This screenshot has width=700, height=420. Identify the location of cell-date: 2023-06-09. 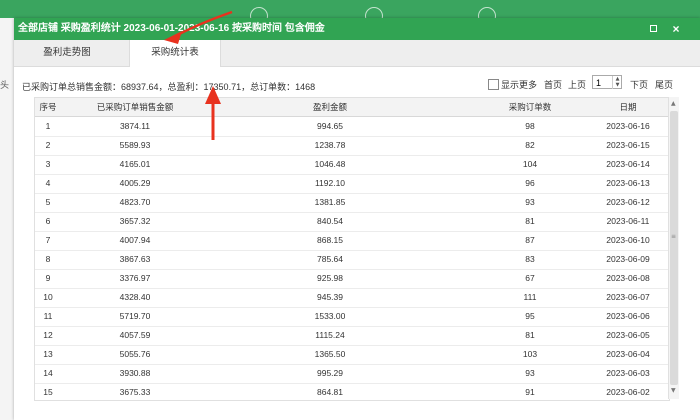
(628, 259).